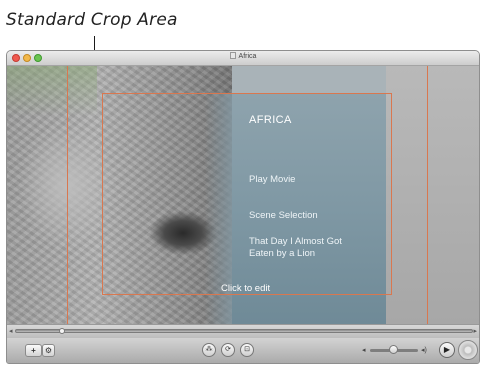 This screenshot has width=481, height=366. Describe the element at coordinates (62, 331) in the screenshot. I see `scrub-playhead` at that location.